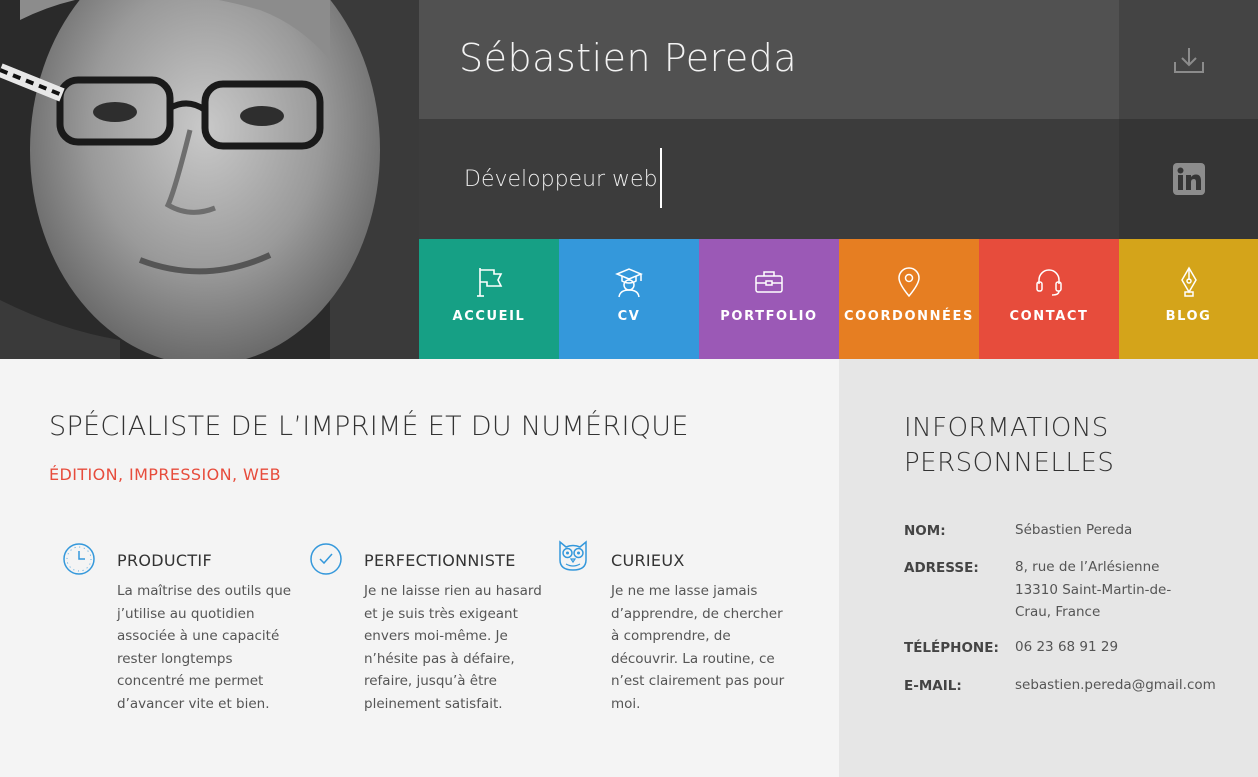  What do you see at coordinates (661, 178) in the screenshot?
I see `text-caret` at bounding box center [661, 178].